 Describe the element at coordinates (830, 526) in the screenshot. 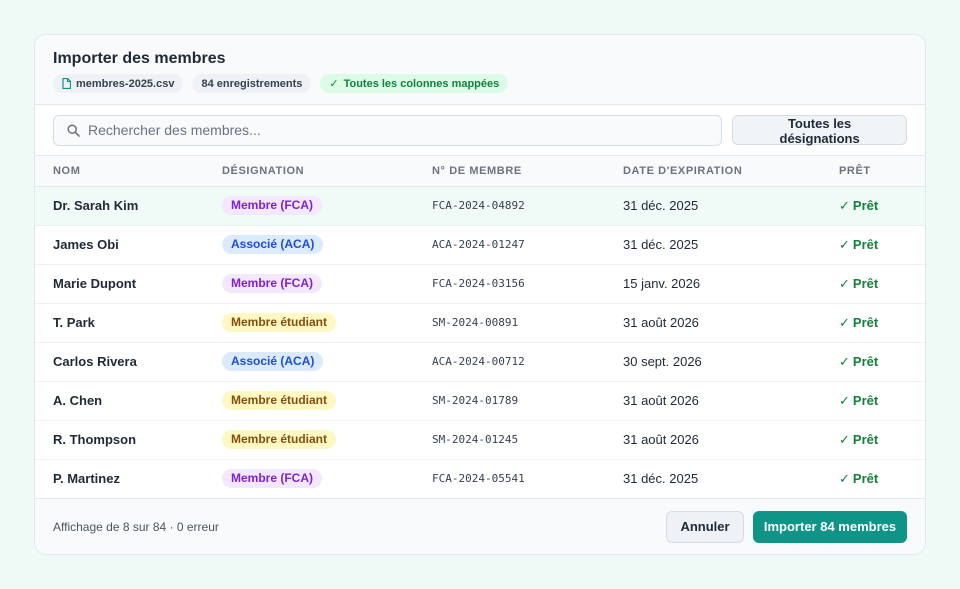

I see `import-button: Importer 84 membres` at that location.